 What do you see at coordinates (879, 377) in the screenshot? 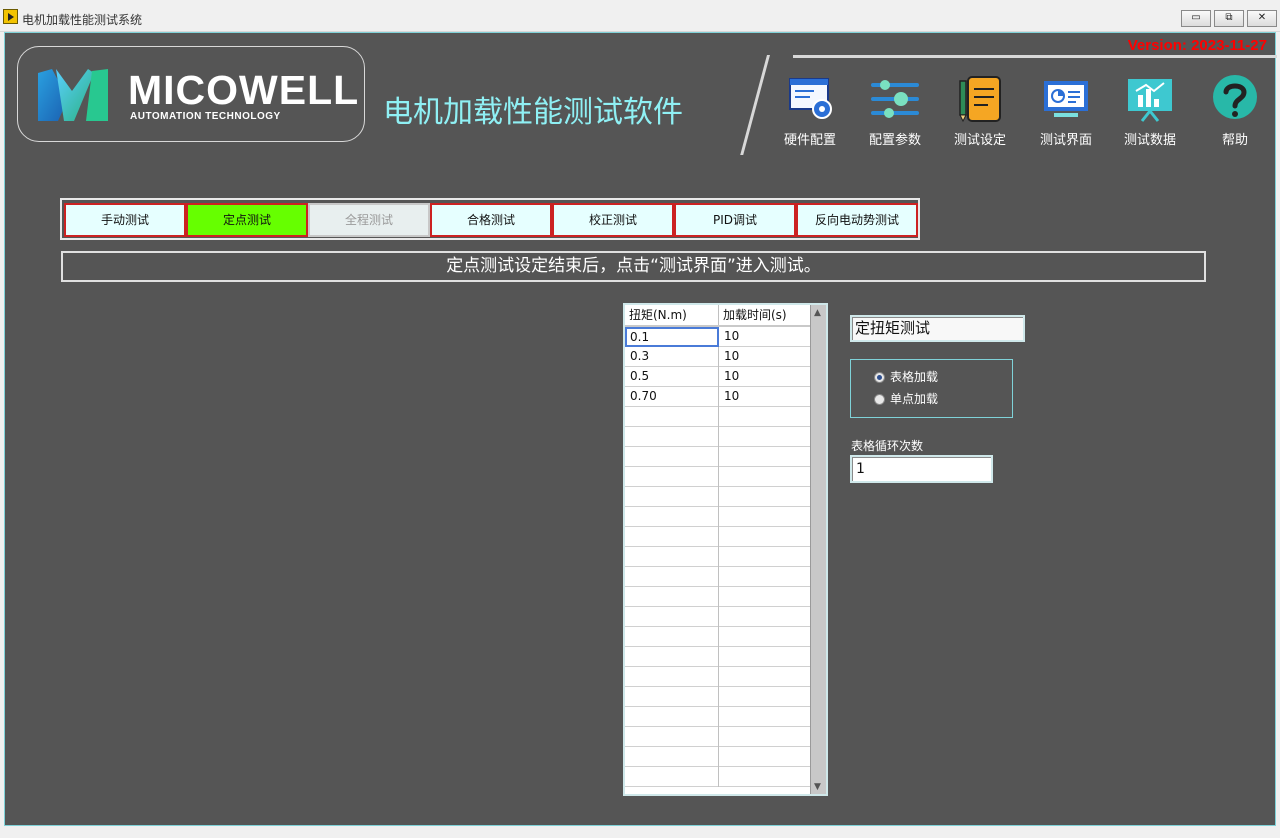
I see `radio-selected-icon` at bounding box center [879, 377].